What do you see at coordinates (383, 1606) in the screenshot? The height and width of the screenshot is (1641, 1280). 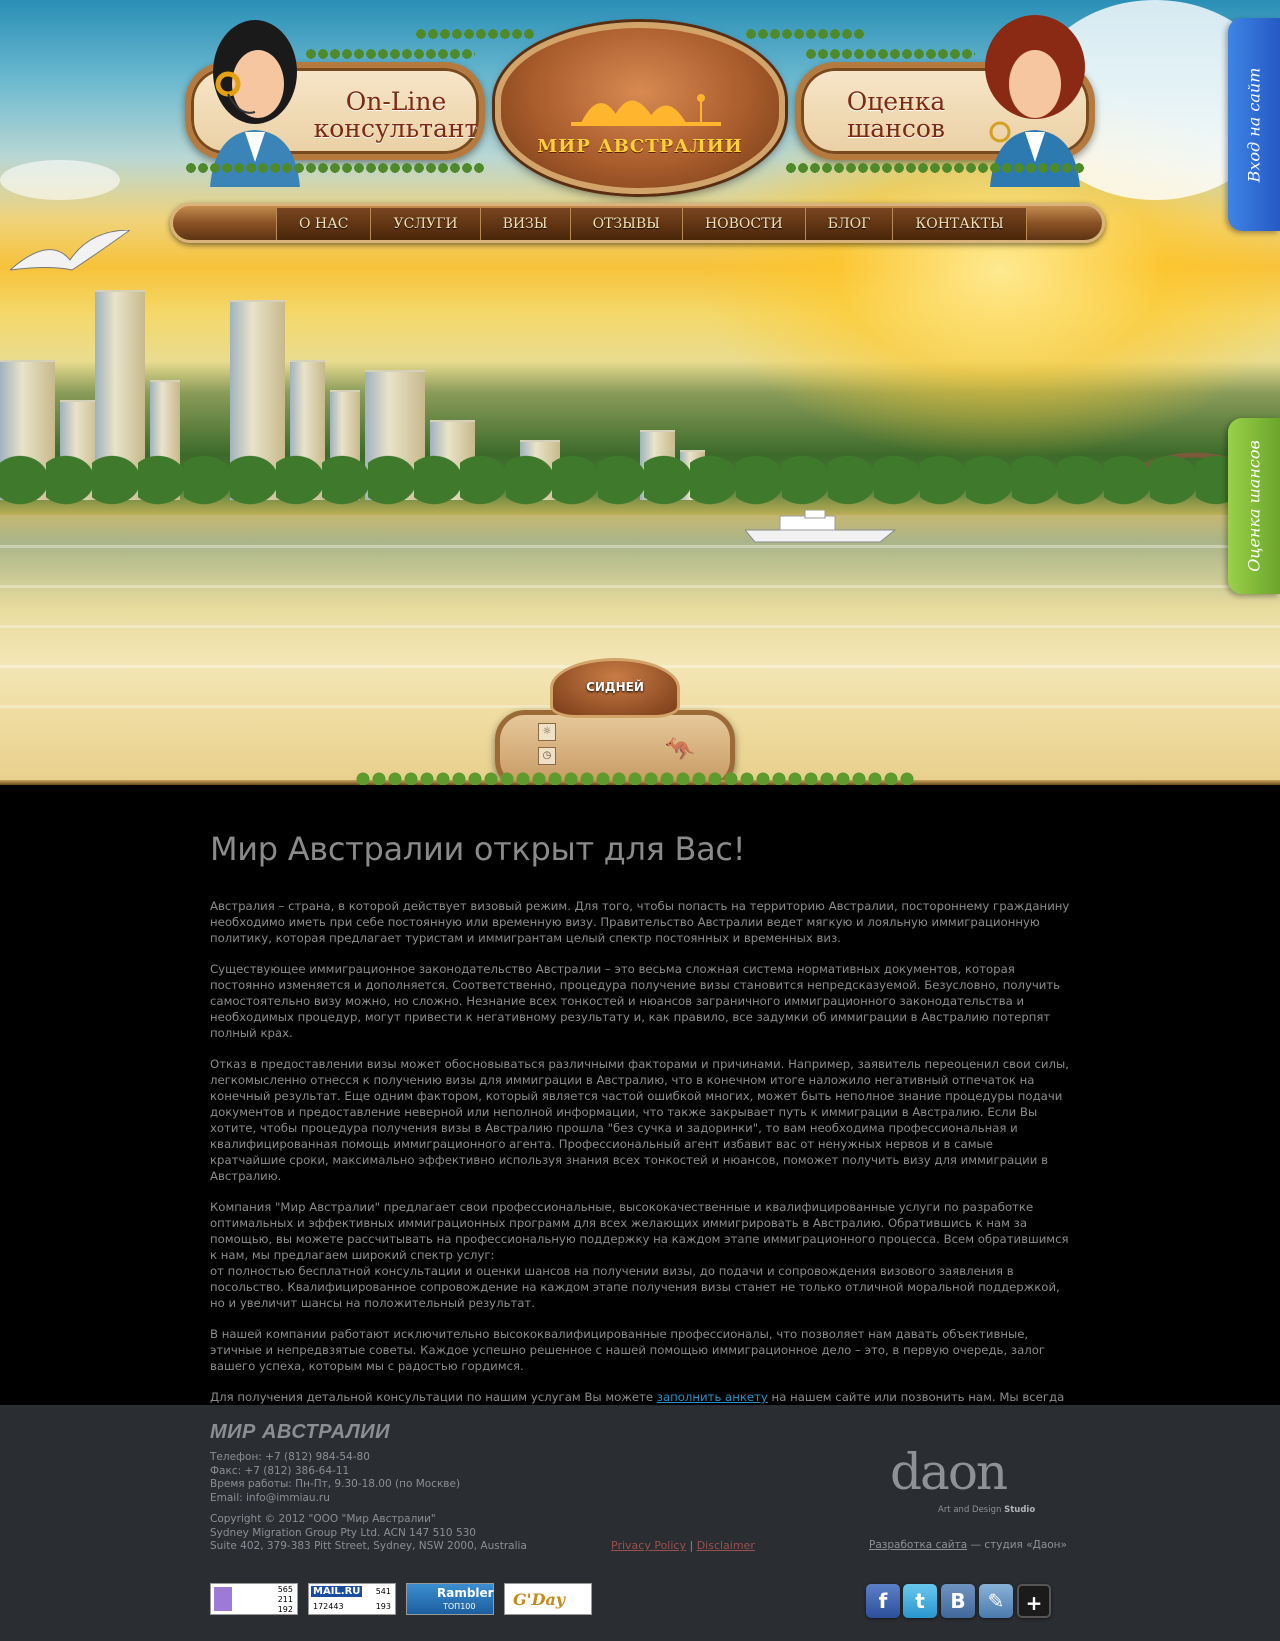 I see `counter-value: 193` at bounding box center [383, 1606].